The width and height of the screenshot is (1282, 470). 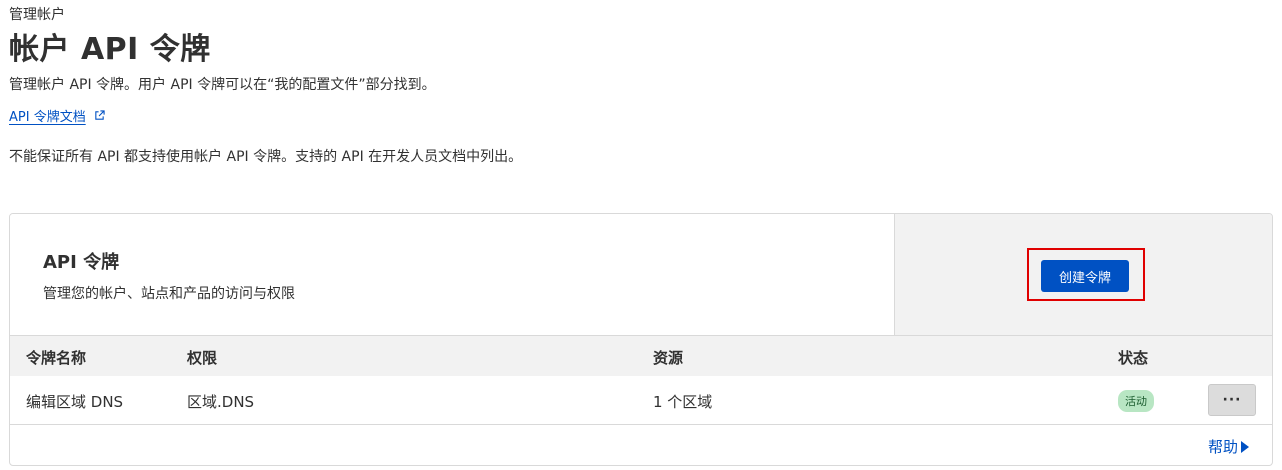 I want to click on column-header-resources: 资源, so click(x=668, y=357).